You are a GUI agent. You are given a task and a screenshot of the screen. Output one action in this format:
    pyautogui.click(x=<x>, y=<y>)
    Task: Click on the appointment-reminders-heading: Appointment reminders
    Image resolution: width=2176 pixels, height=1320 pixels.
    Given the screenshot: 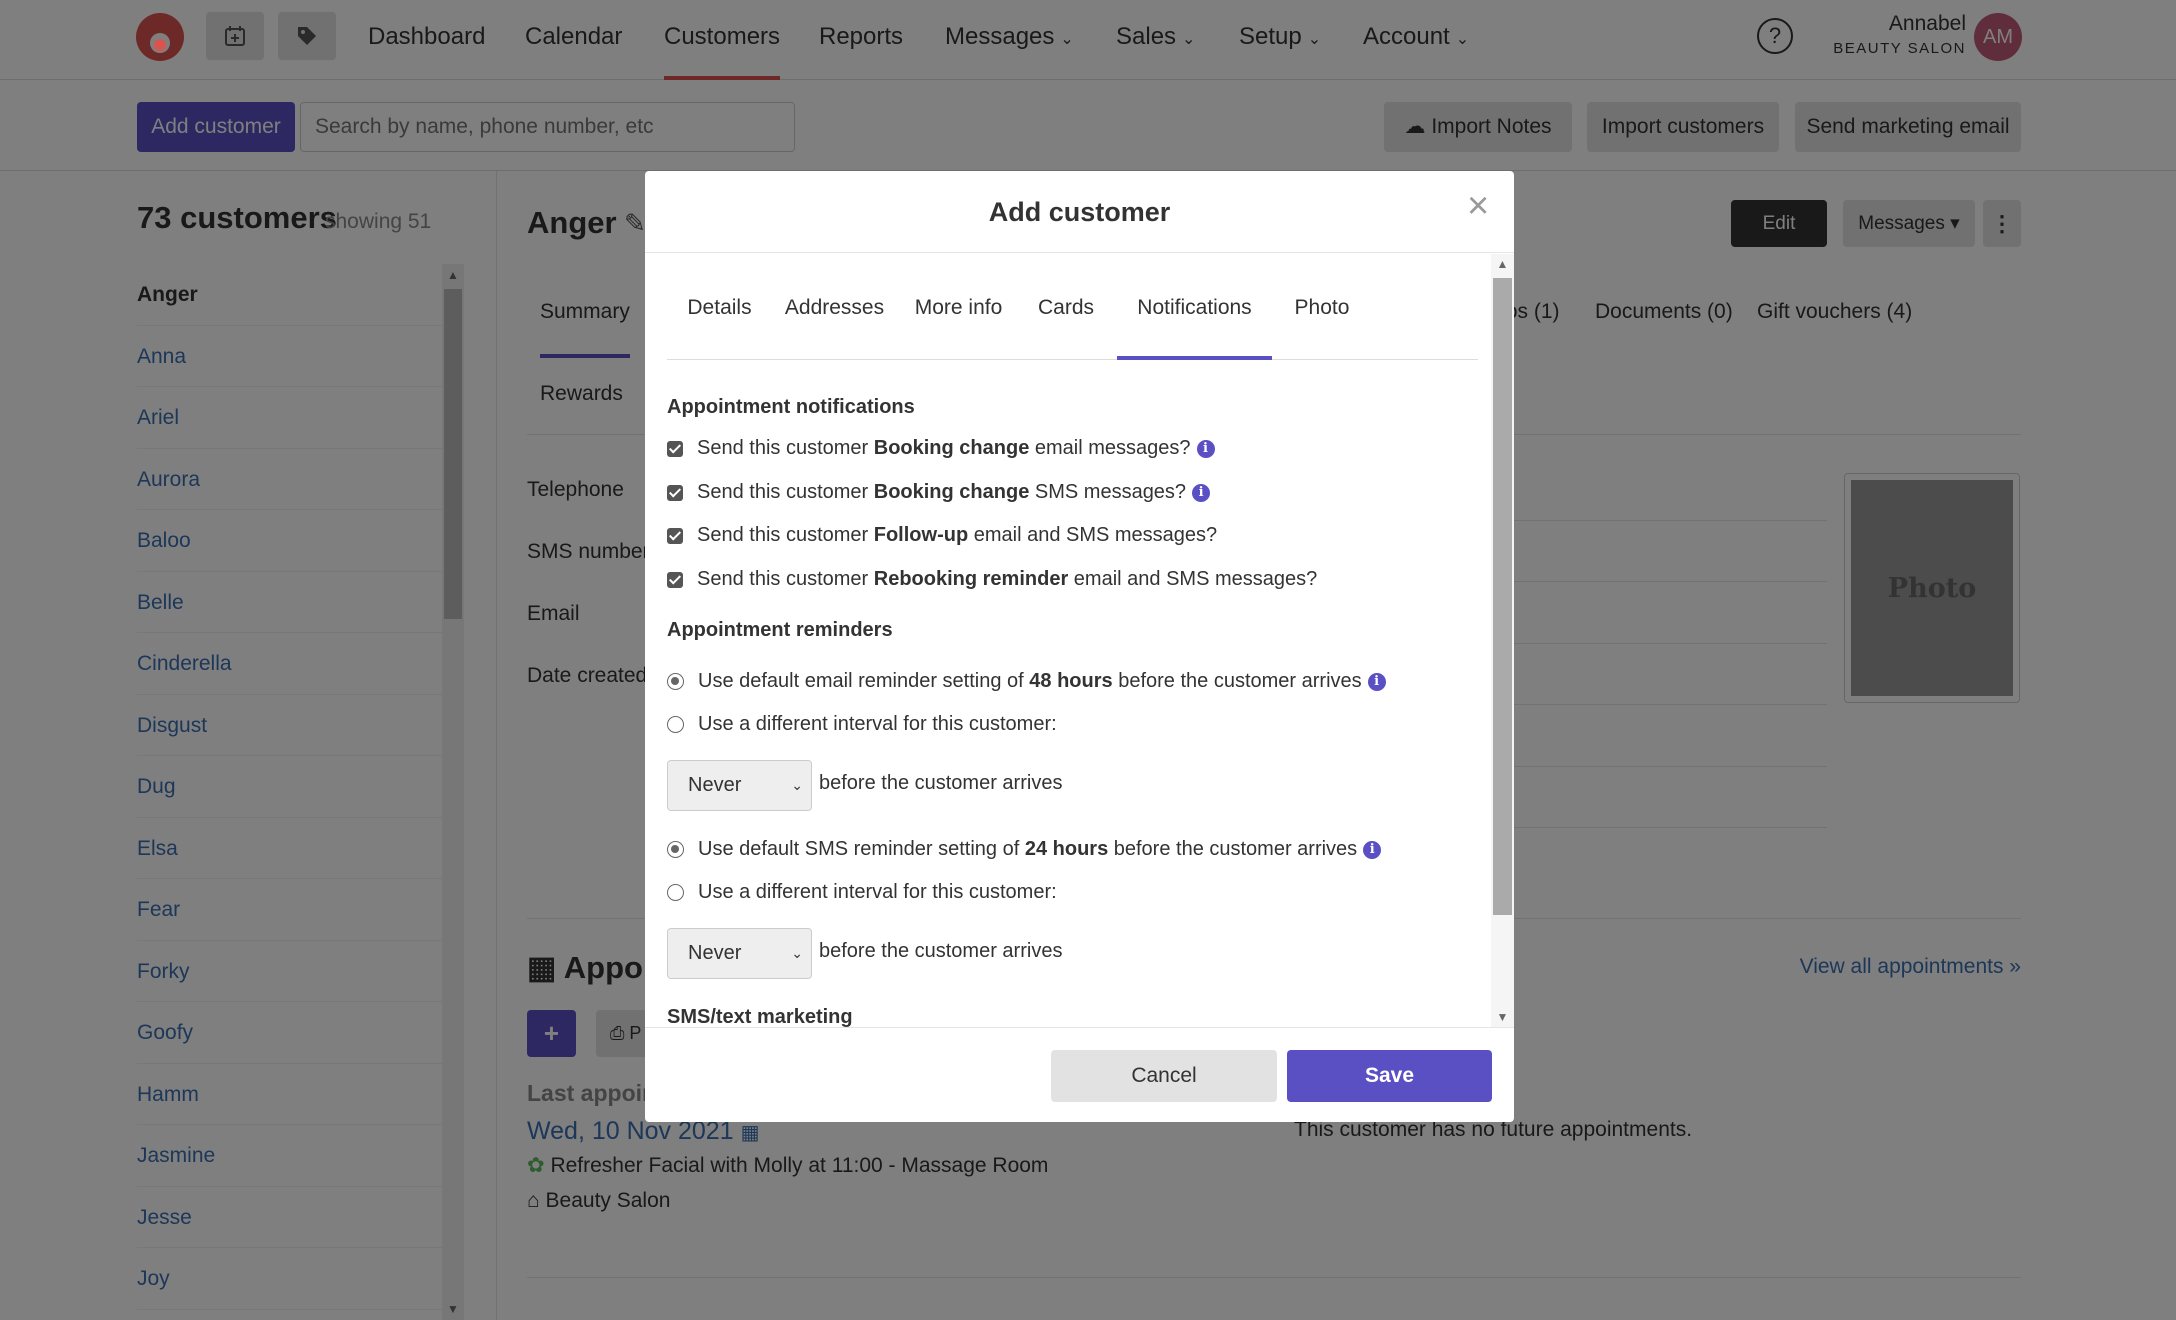 What is the action you would take?
    pyautogui.click(x=780, y=630)
    